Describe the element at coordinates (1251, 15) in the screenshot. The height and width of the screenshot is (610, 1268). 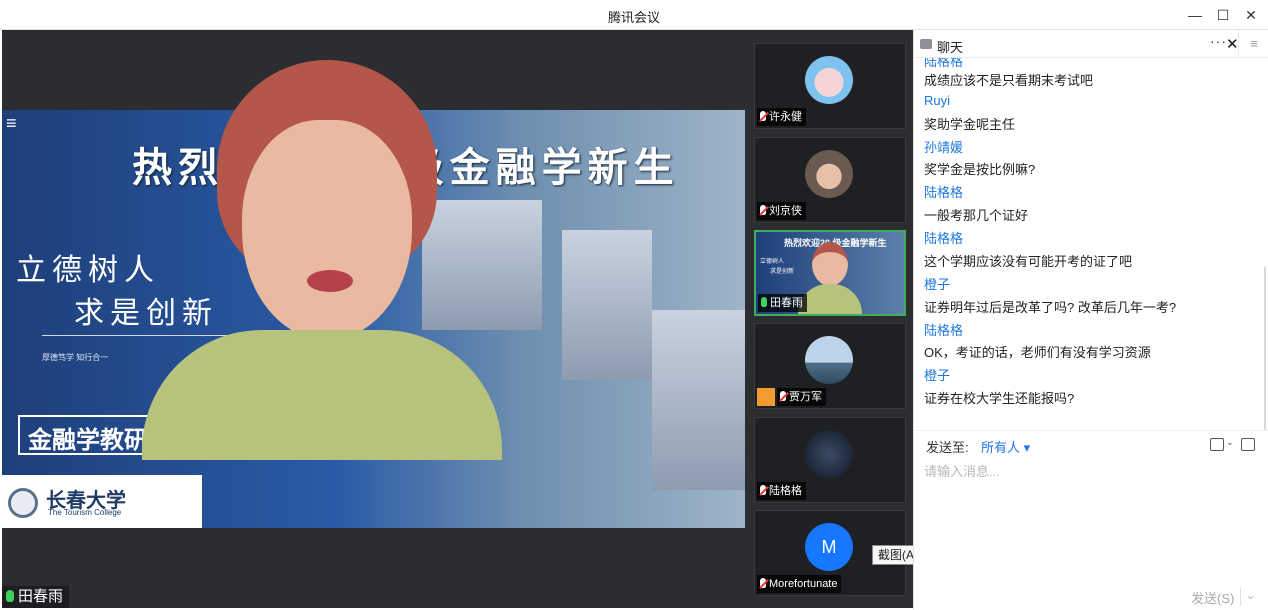
I see `close-window-button: ✕` at that location.